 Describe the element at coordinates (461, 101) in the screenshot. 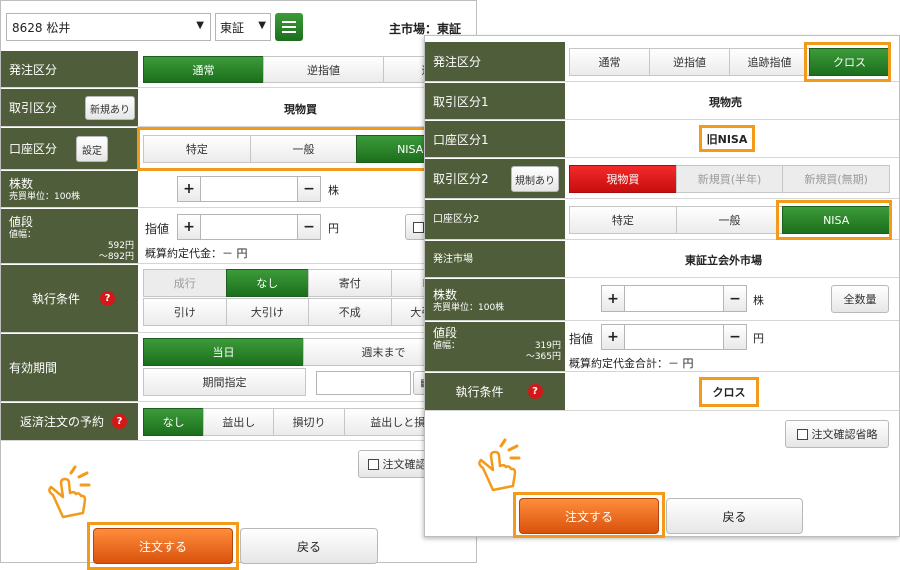

I see `r-trade-type1-label: 取引区分1` at that location.